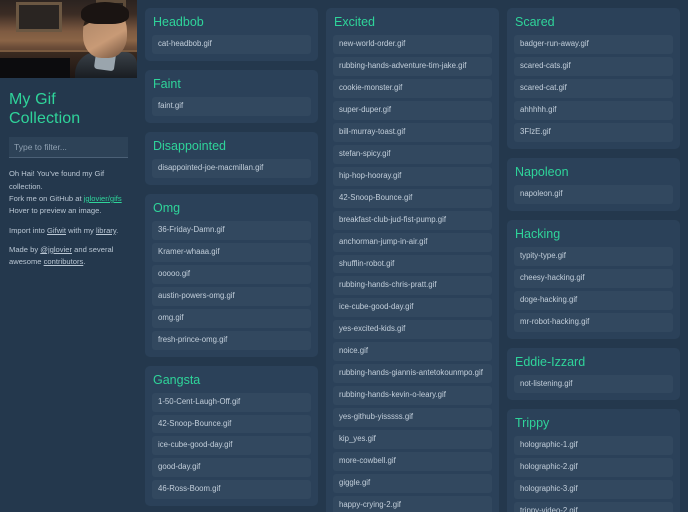  I want to click on category-title: Scared, so click(535, 22).